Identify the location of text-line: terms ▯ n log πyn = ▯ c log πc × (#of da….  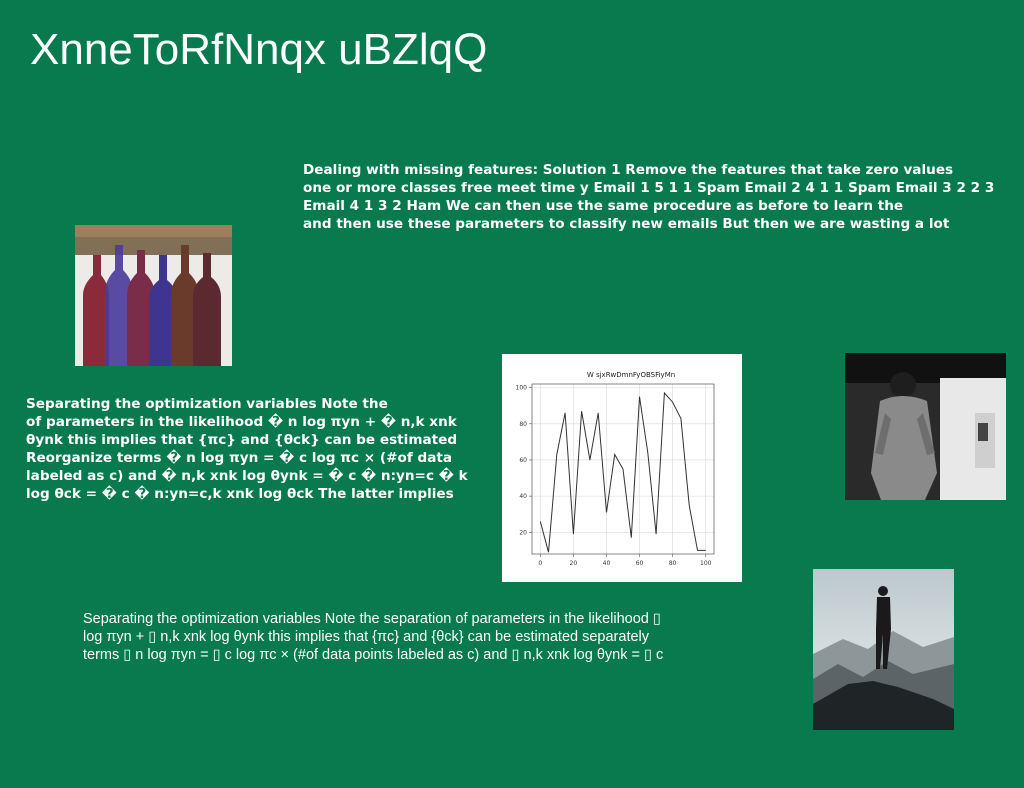
(373, 655).